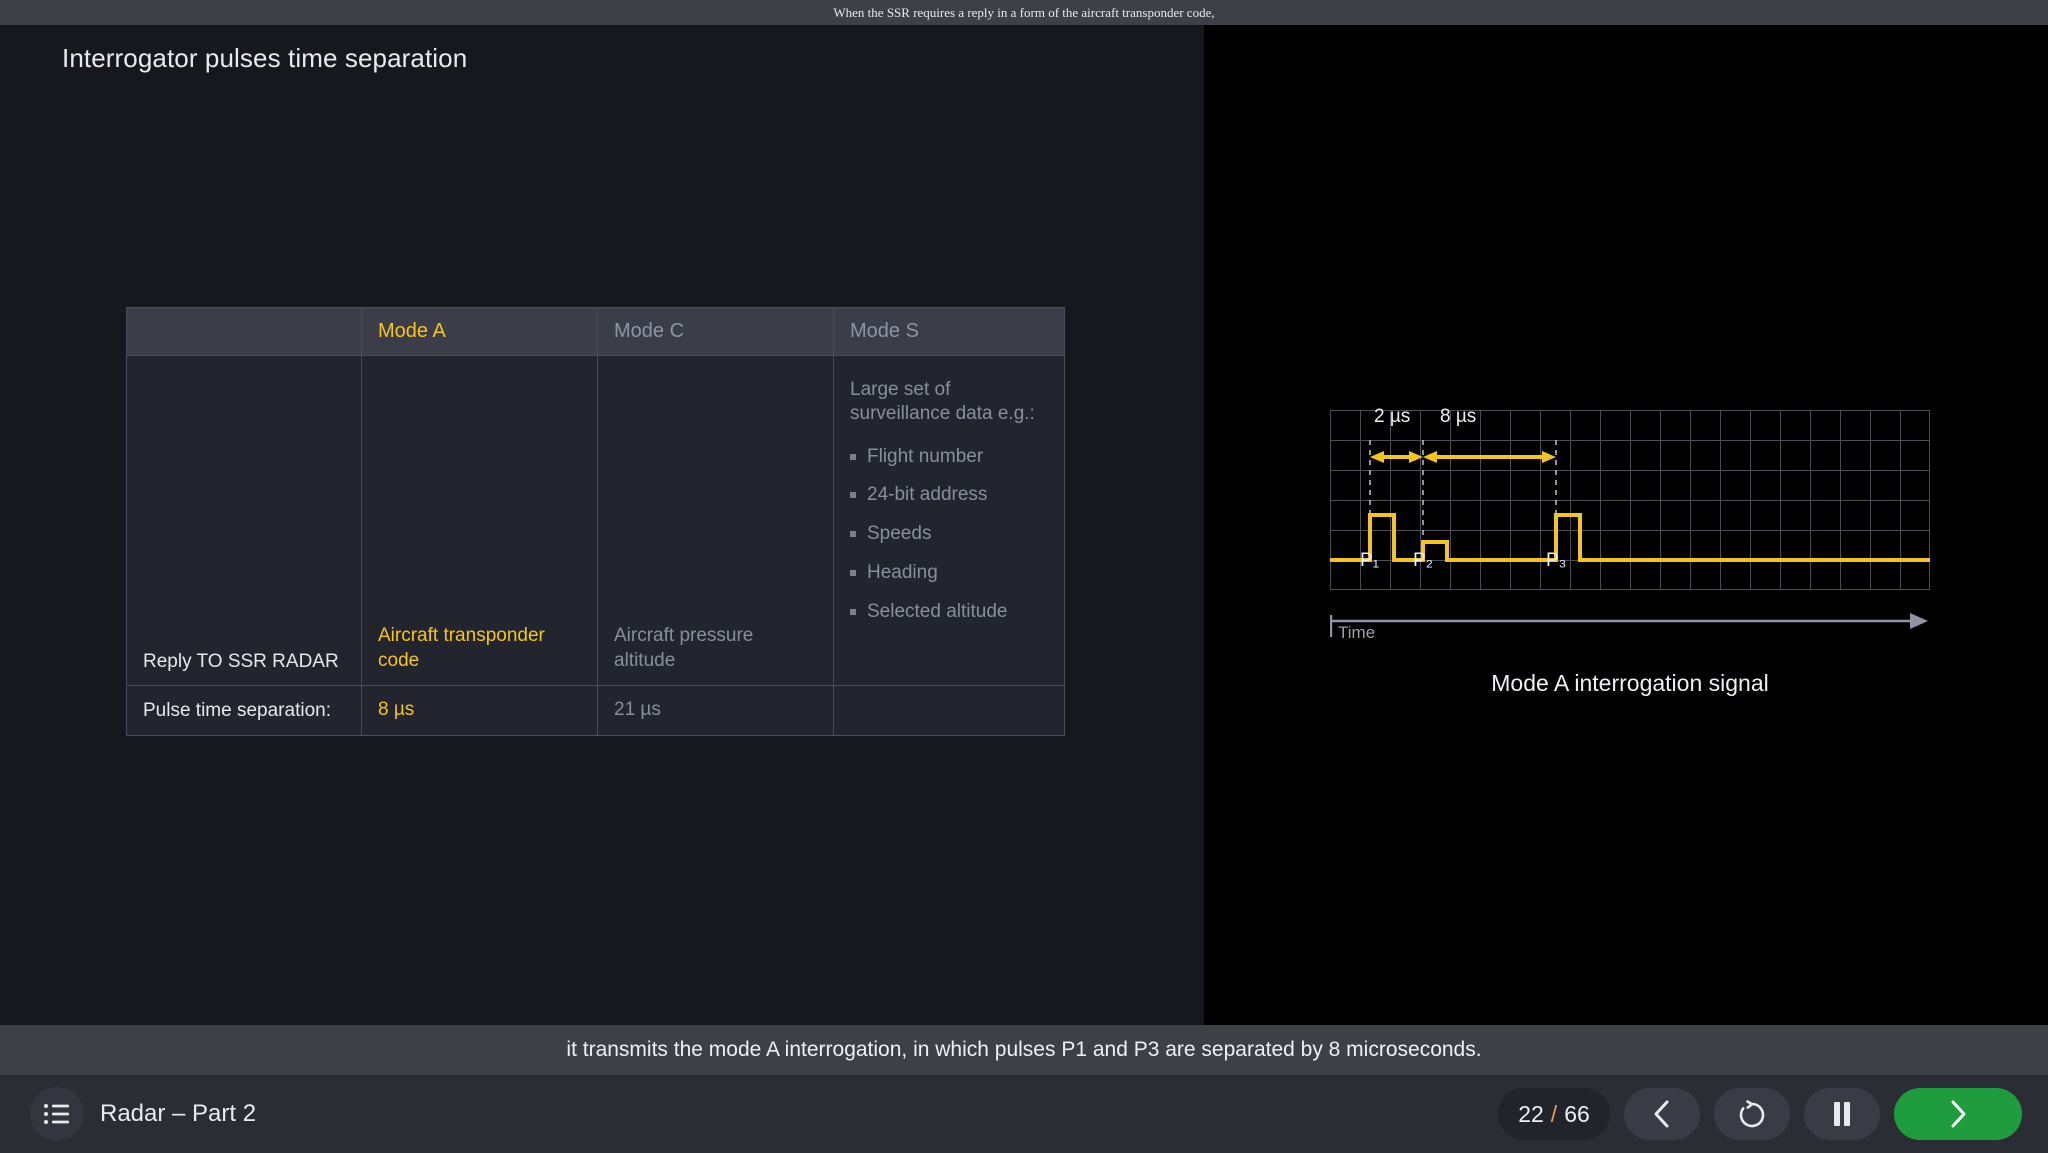 The width and height of the screenshot is (2048, 1153). I want to click on row-label-reply: Reply TO SSR RADAR, so click(244, 520).